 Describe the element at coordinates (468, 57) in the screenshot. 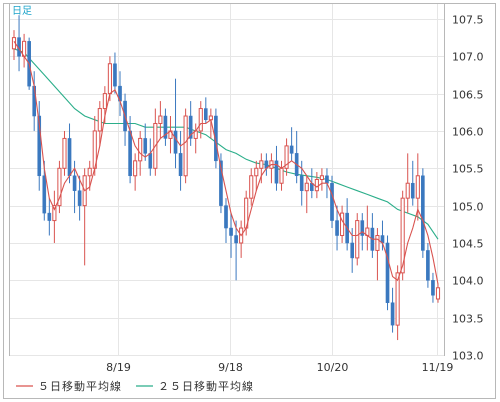

I see `y-tick-label: 107.0` at that location.